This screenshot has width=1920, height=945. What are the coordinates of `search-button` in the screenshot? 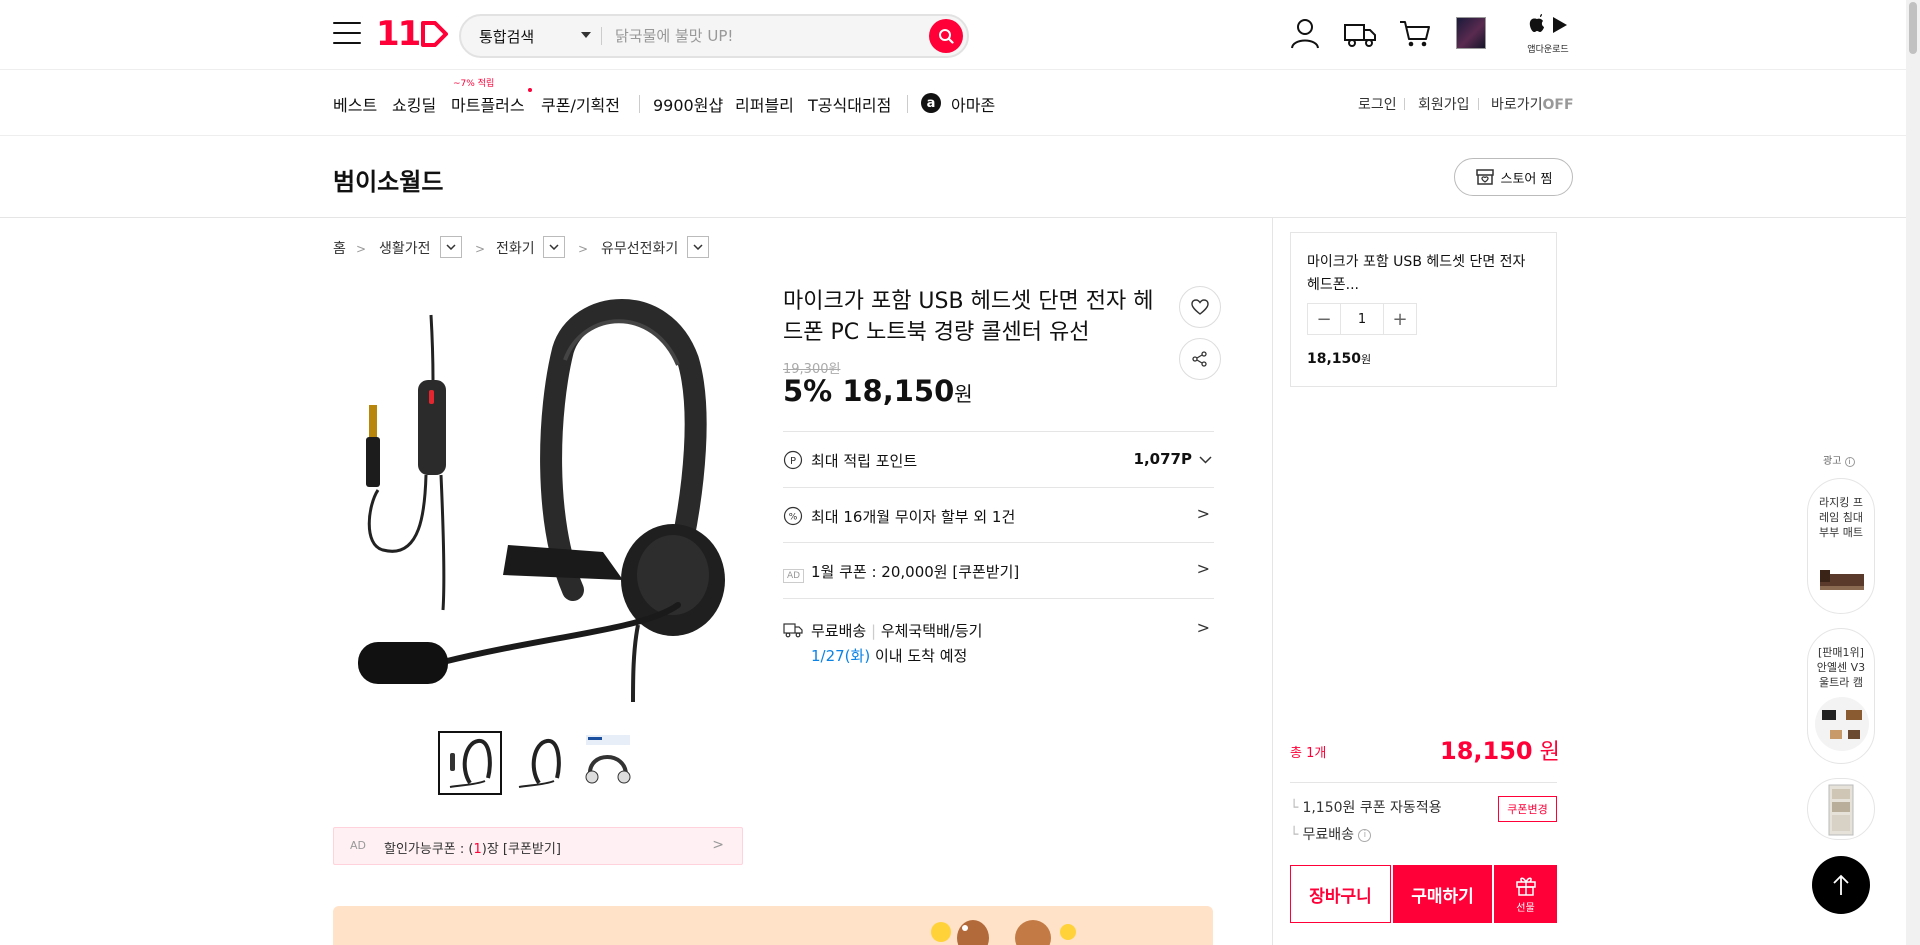 It's located at (946, 36).